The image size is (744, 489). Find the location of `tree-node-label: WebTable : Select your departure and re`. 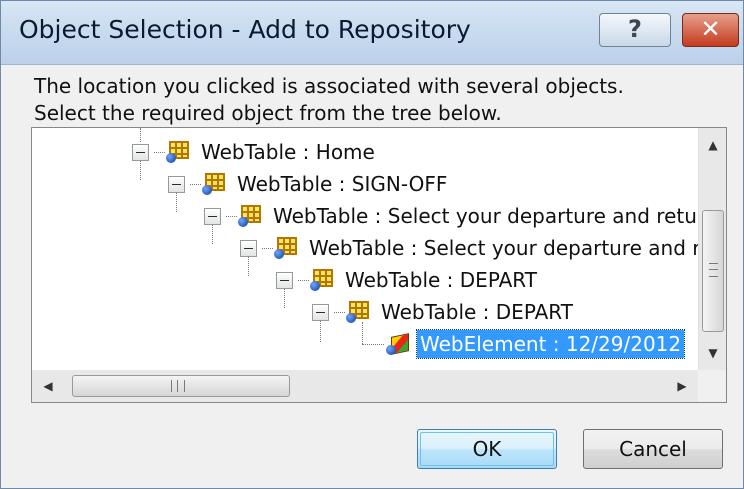

tree-node-label: WebTable : Select your departure and re is located at coordinates (511, 248).